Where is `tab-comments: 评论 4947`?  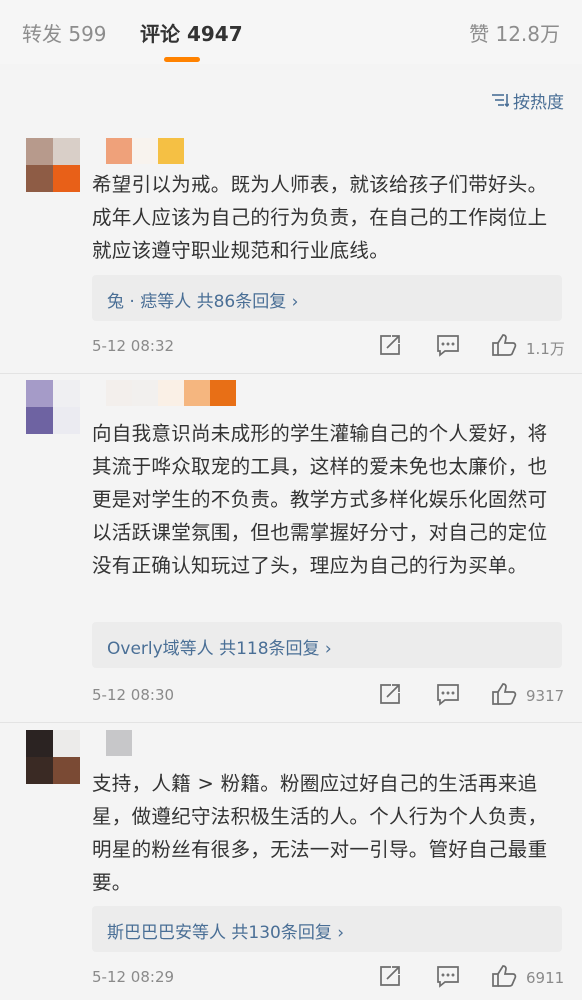 tab-comments: 评论 4947 is located at coordinates (191, 32).